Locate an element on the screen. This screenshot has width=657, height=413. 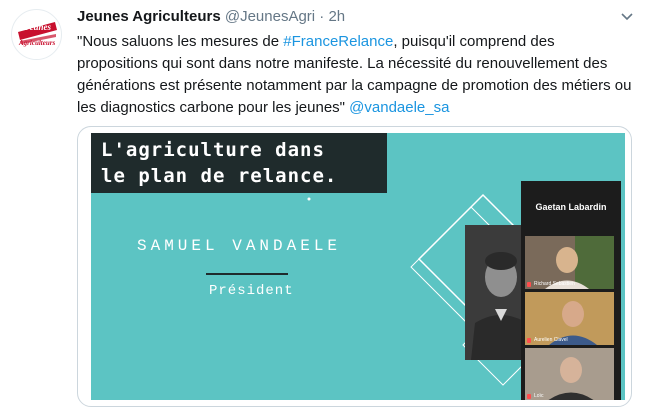
participant-name: Aurelien Clavel is located at coordinates (551, 340).